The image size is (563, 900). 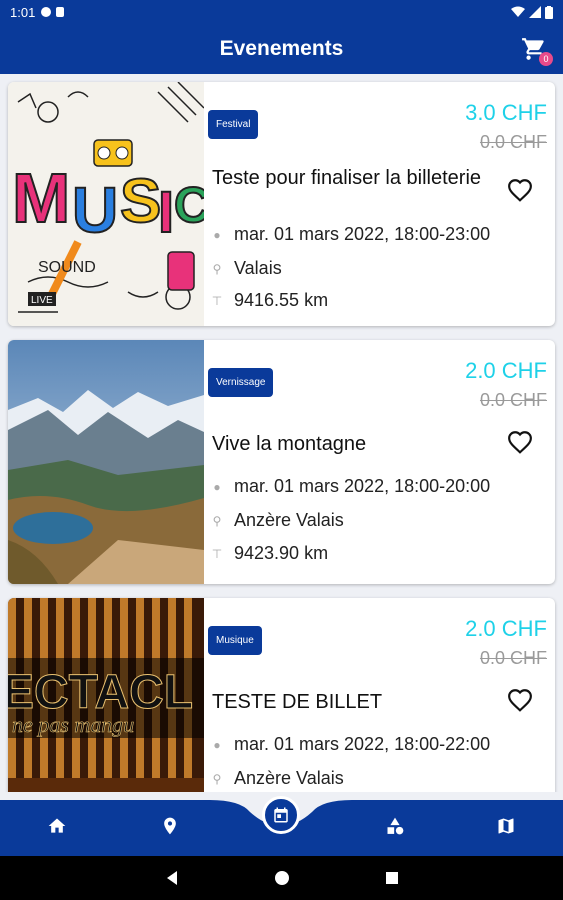 What do you see at coordinates (546, 59) in the screenshot?
I see `cart-count-badge: 0` at bounding box center [546, 59].